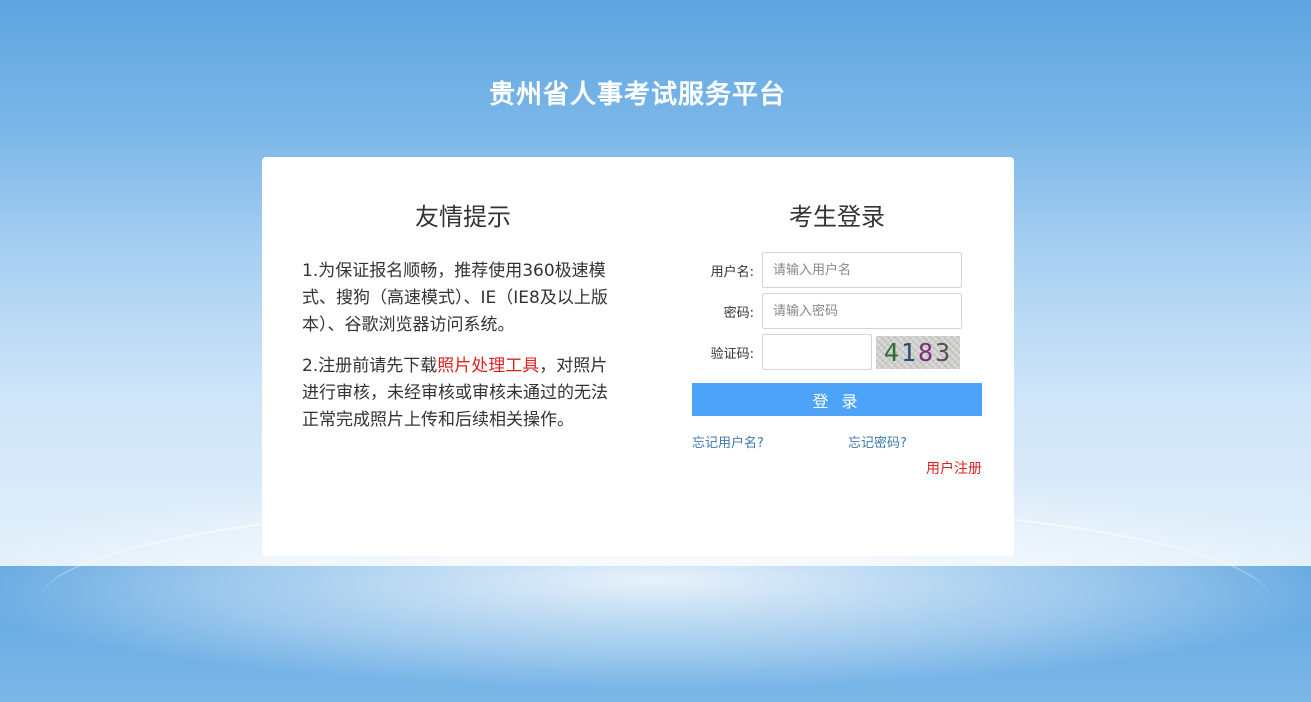 This screenshot has height=702, width=1311. What do you see at coordinates (877, 441) in the screenshot?
I see `forgot-password-link: 忘记密码?` at bounding box center [877, 441].